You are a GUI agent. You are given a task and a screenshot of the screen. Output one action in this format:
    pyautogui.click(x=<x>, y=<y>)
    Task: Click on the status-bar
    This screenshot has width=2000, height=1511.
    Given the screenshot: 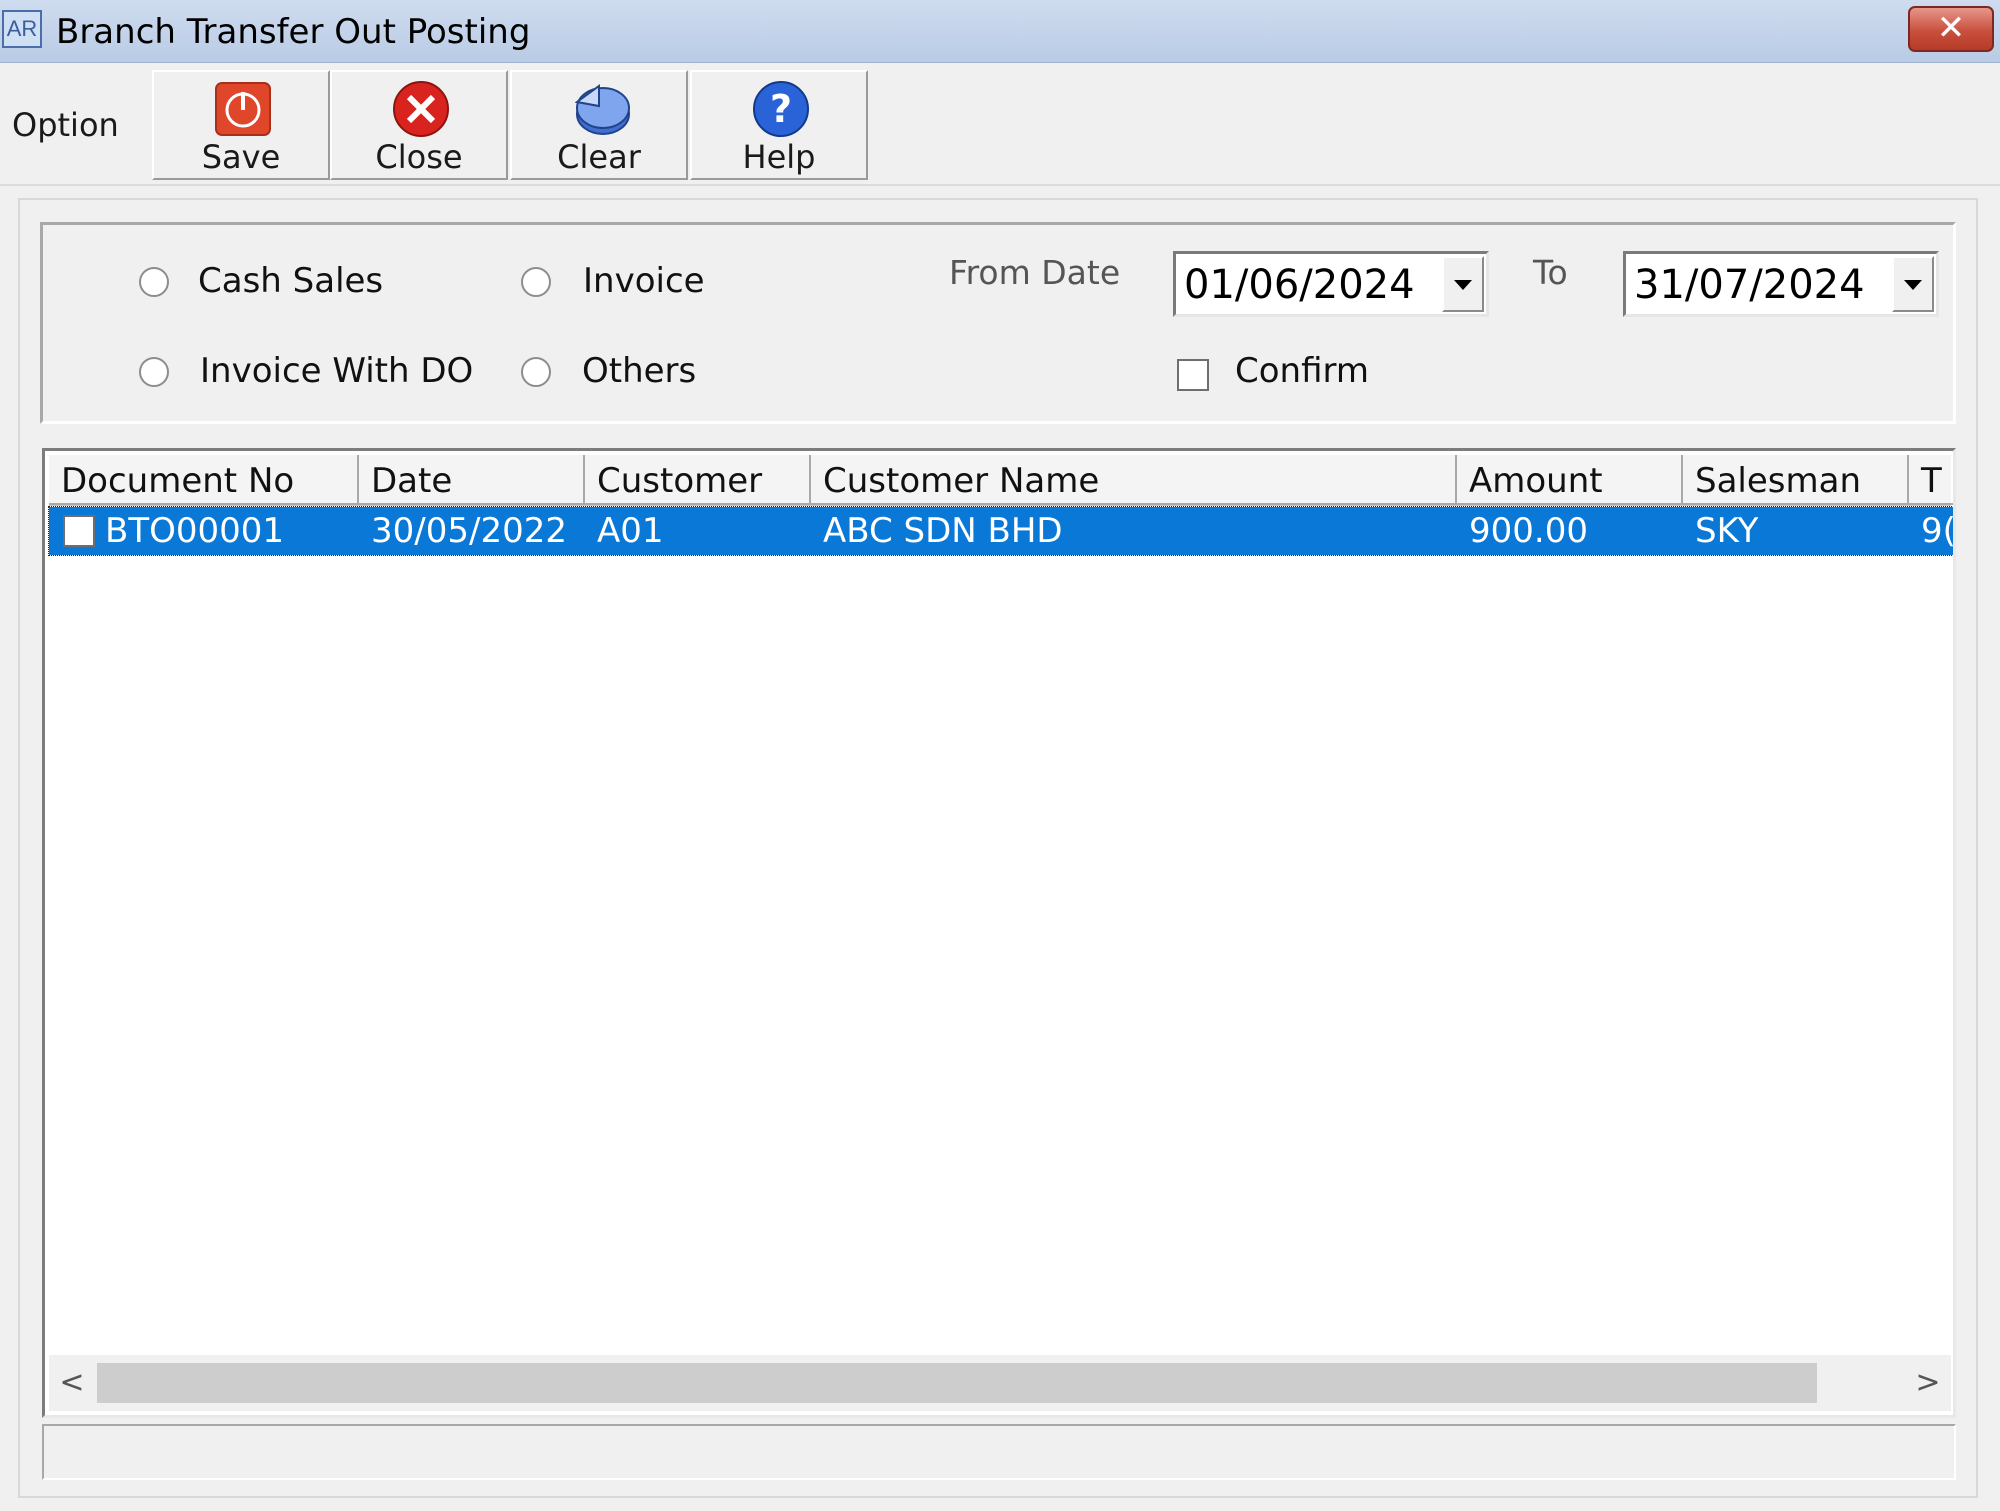 What is the action you would take?
    pyautogui.click(x=999, y=1452)
    